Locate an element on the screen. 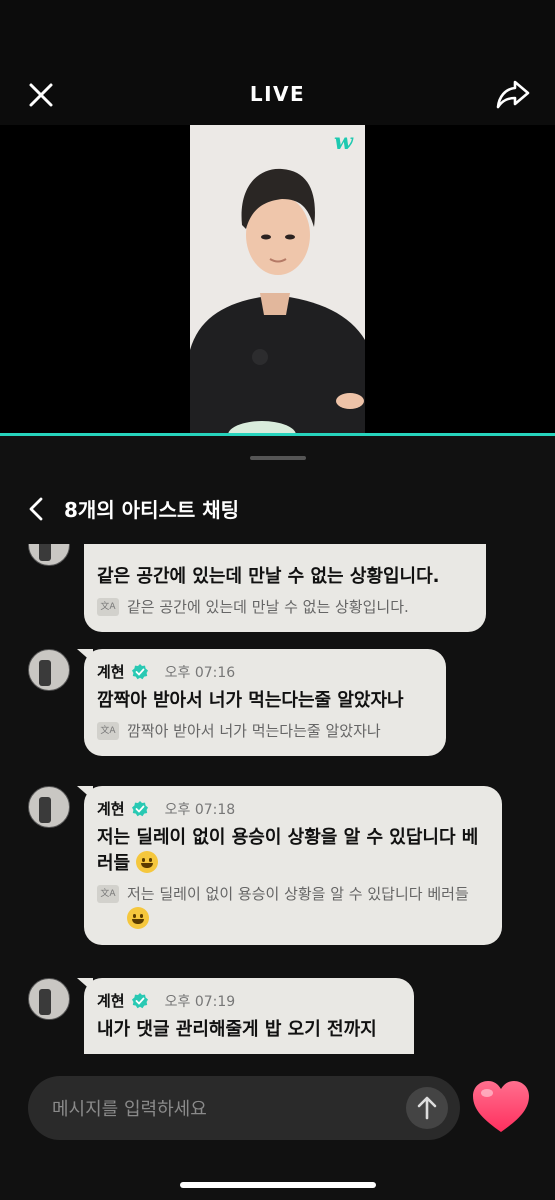 This screenshot has width=555, height=1200. heart-button-icon is located at coordinates (501, 1107).